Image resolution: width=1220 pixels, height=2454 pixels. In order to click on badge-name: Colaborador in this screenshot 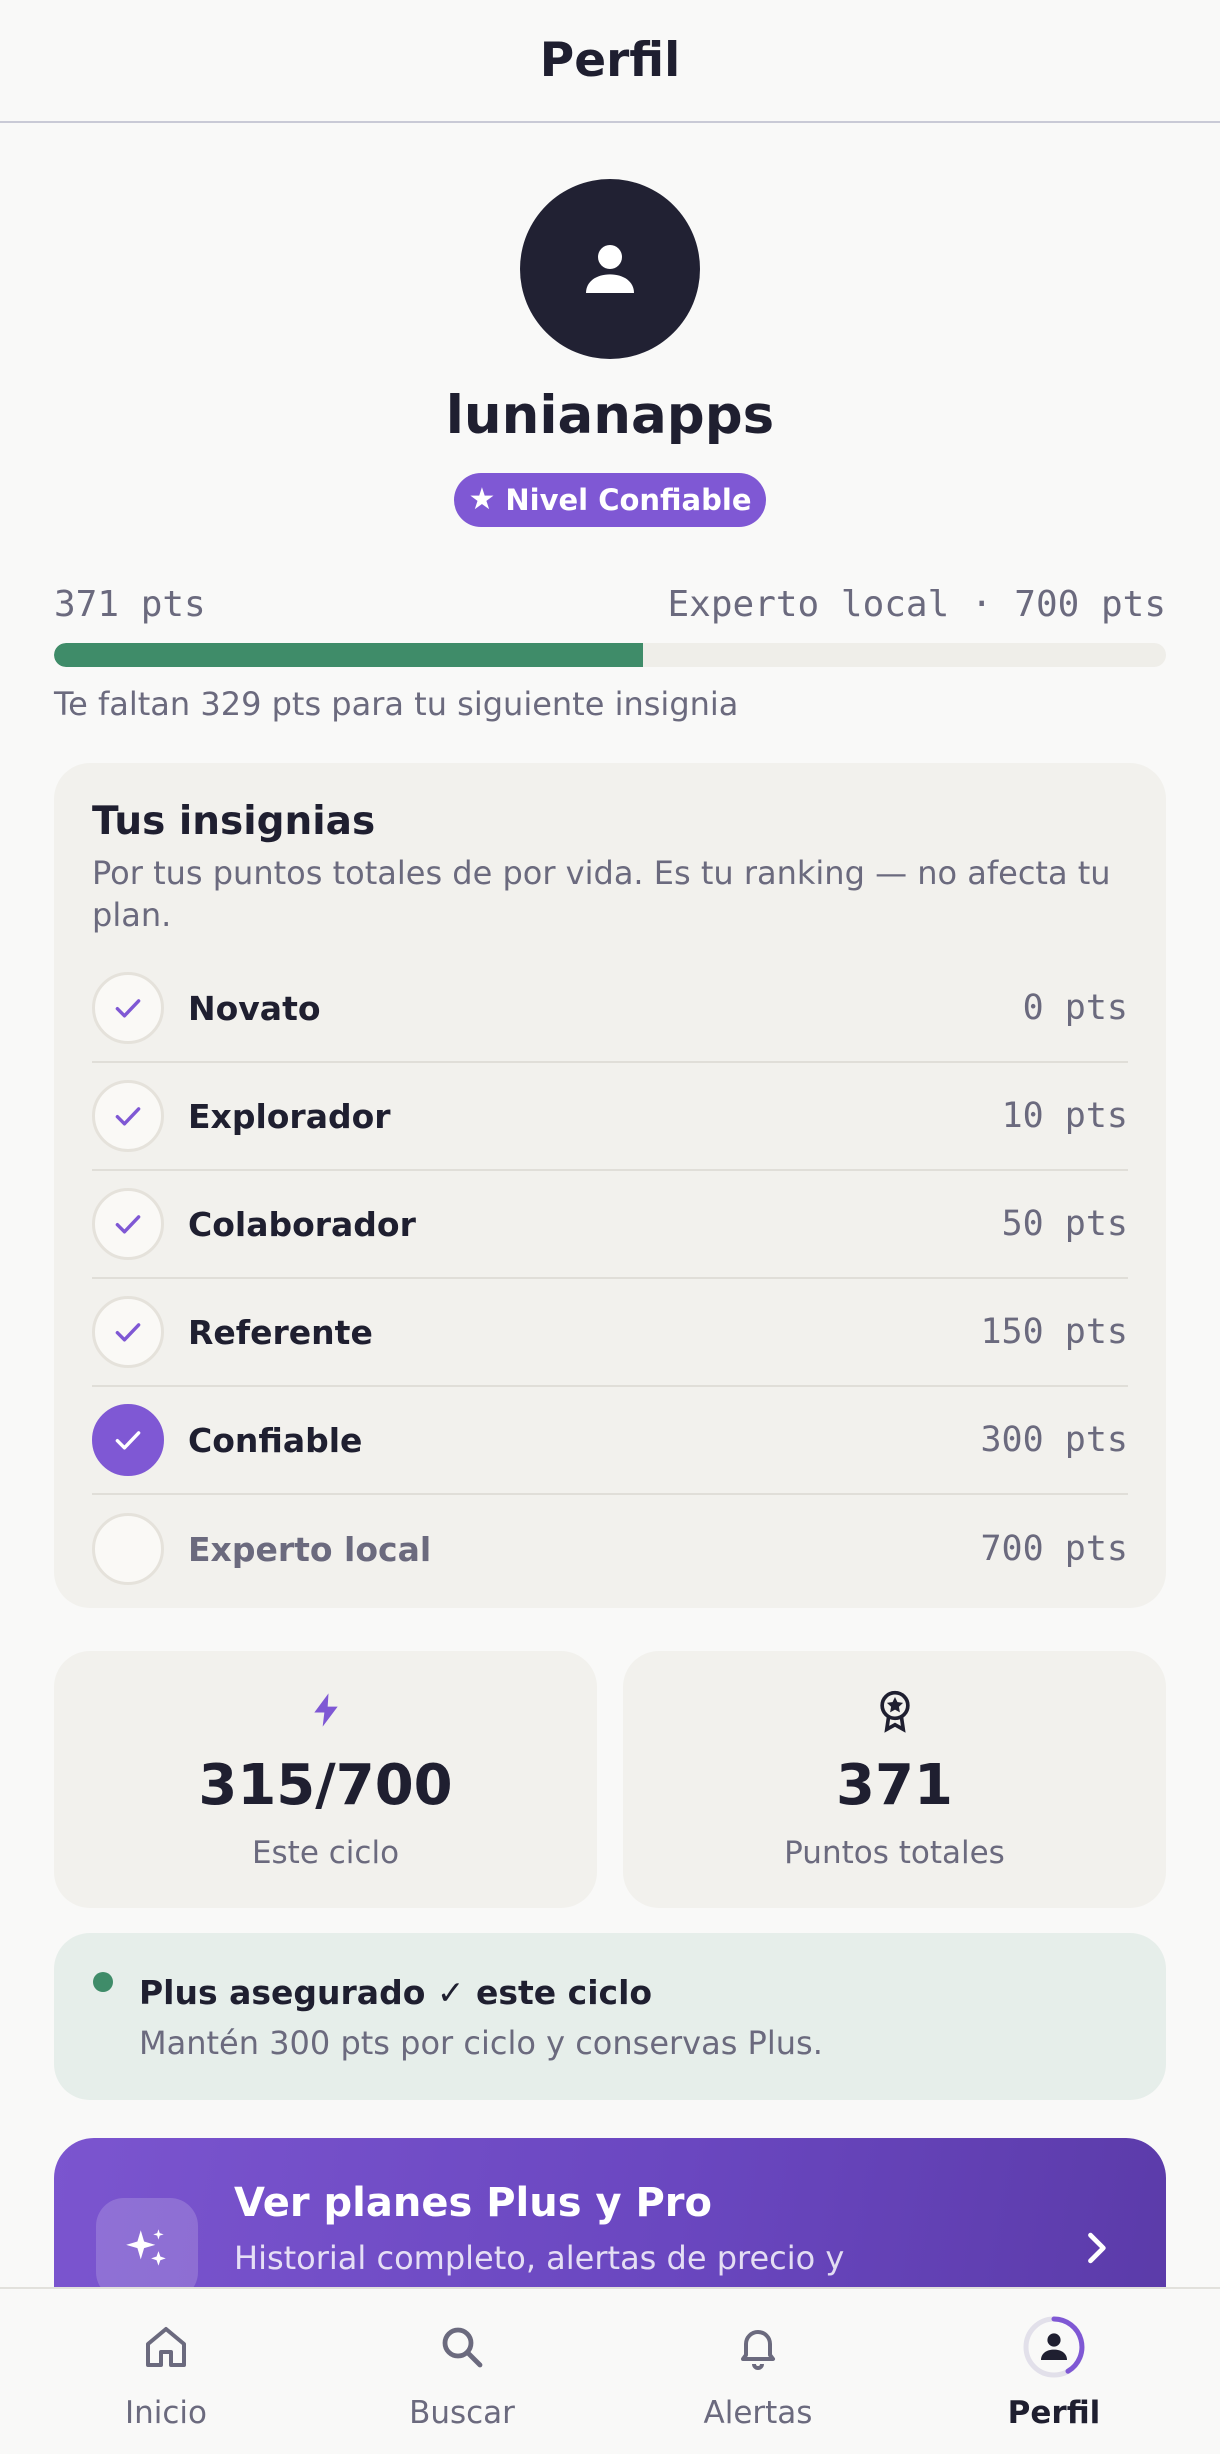, I will do `click(302, 1224)`.